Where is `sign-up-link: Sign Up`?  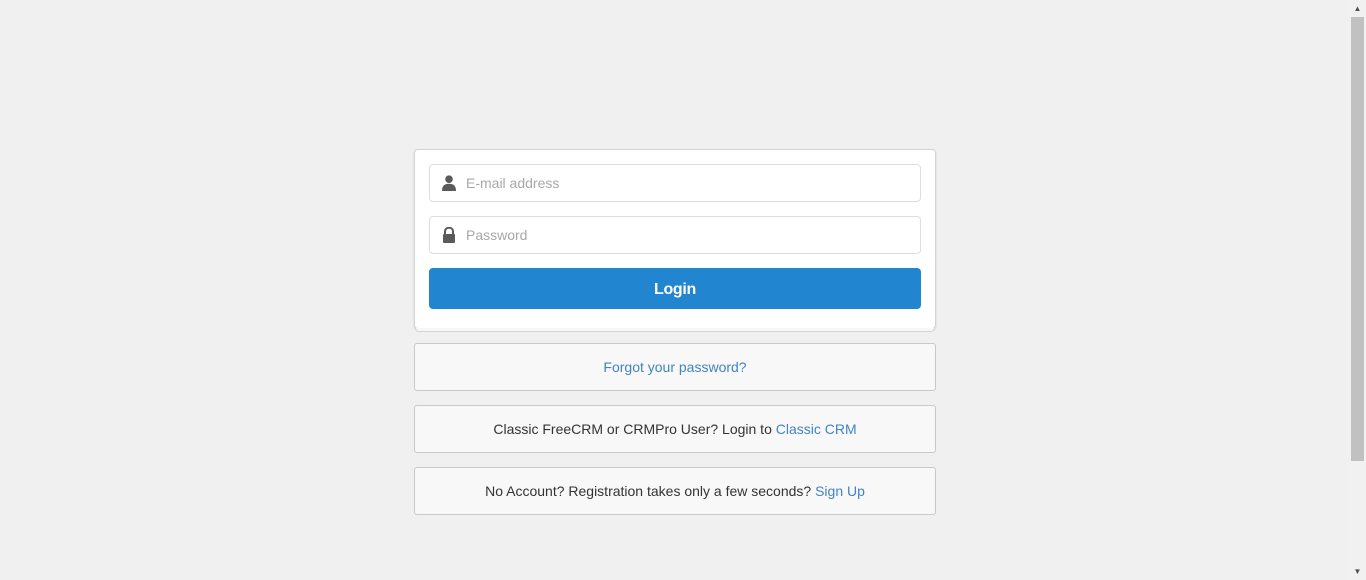 sign-up-link: Sign Up is located at coordinates (840, 491).